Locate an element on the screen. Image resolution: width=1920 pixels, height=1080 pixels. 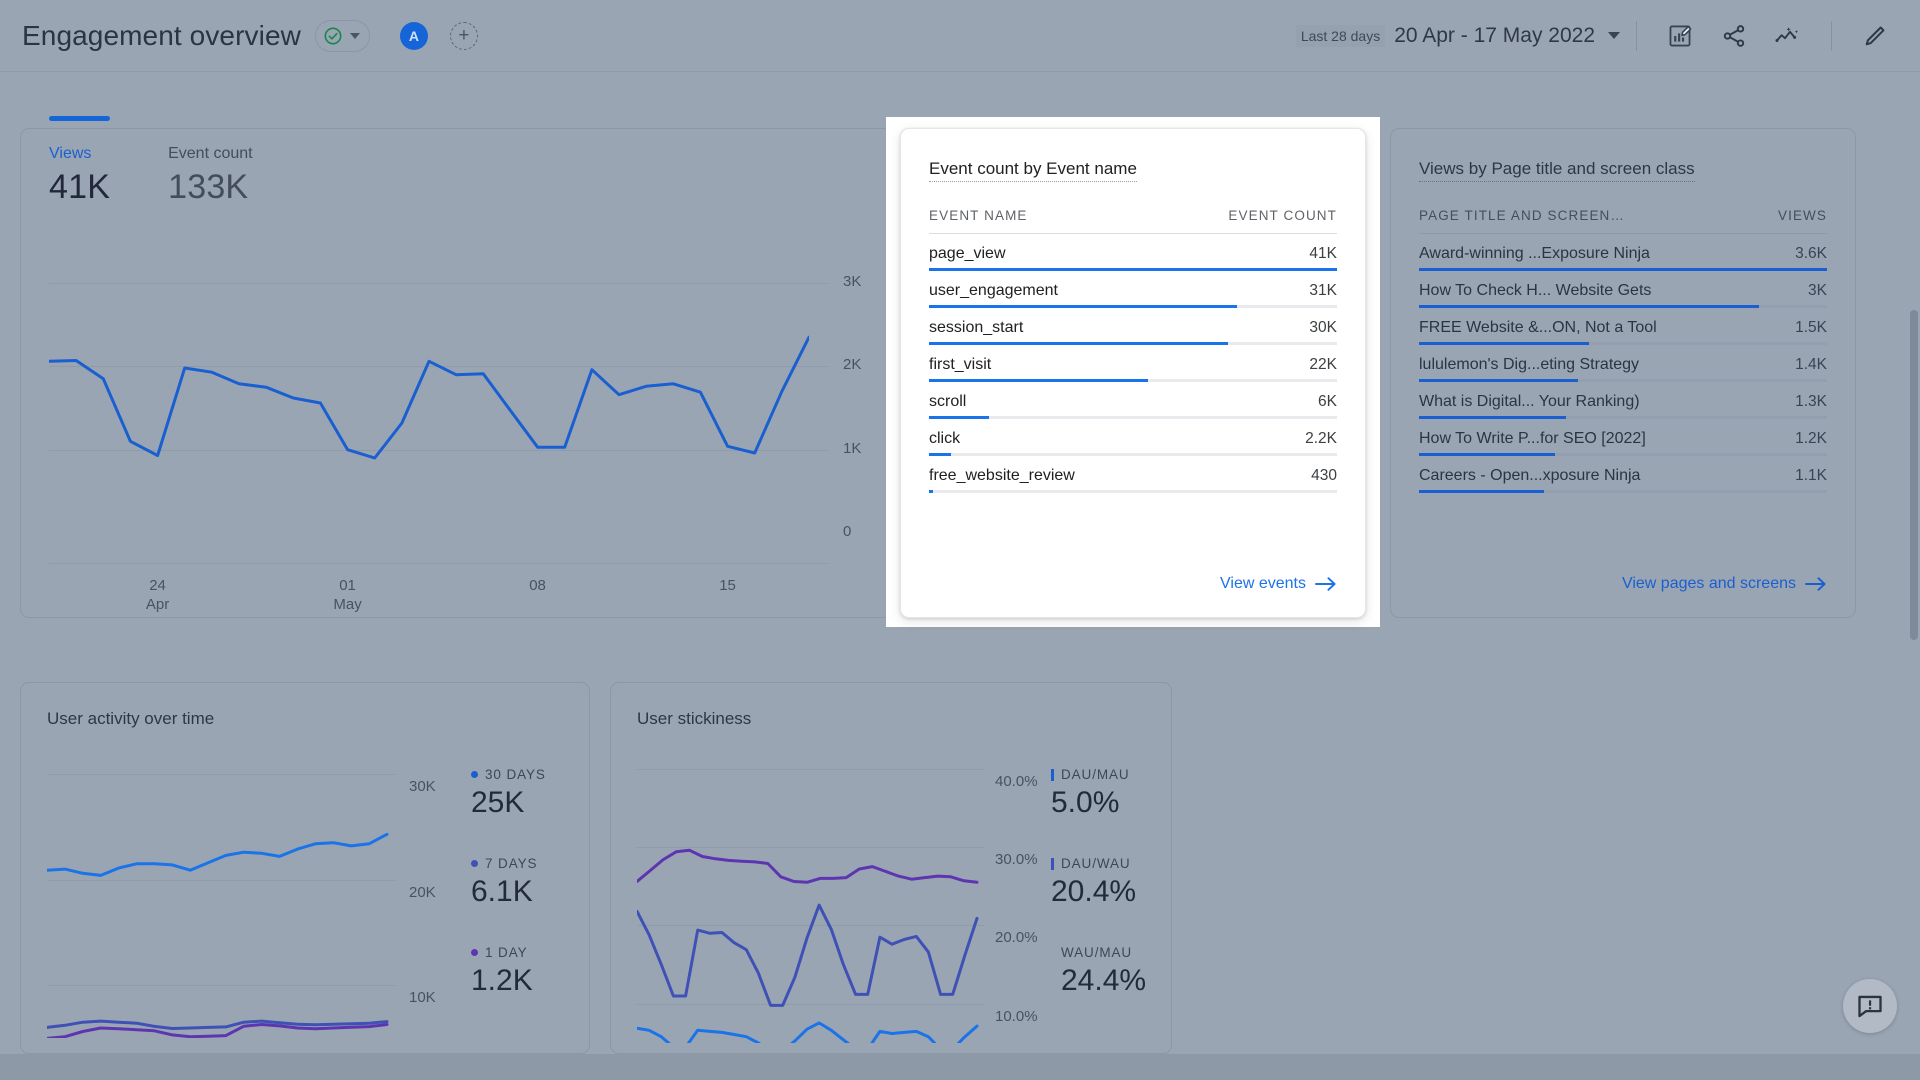
page-title: Engagement overview is located at coordinates (161, 35).